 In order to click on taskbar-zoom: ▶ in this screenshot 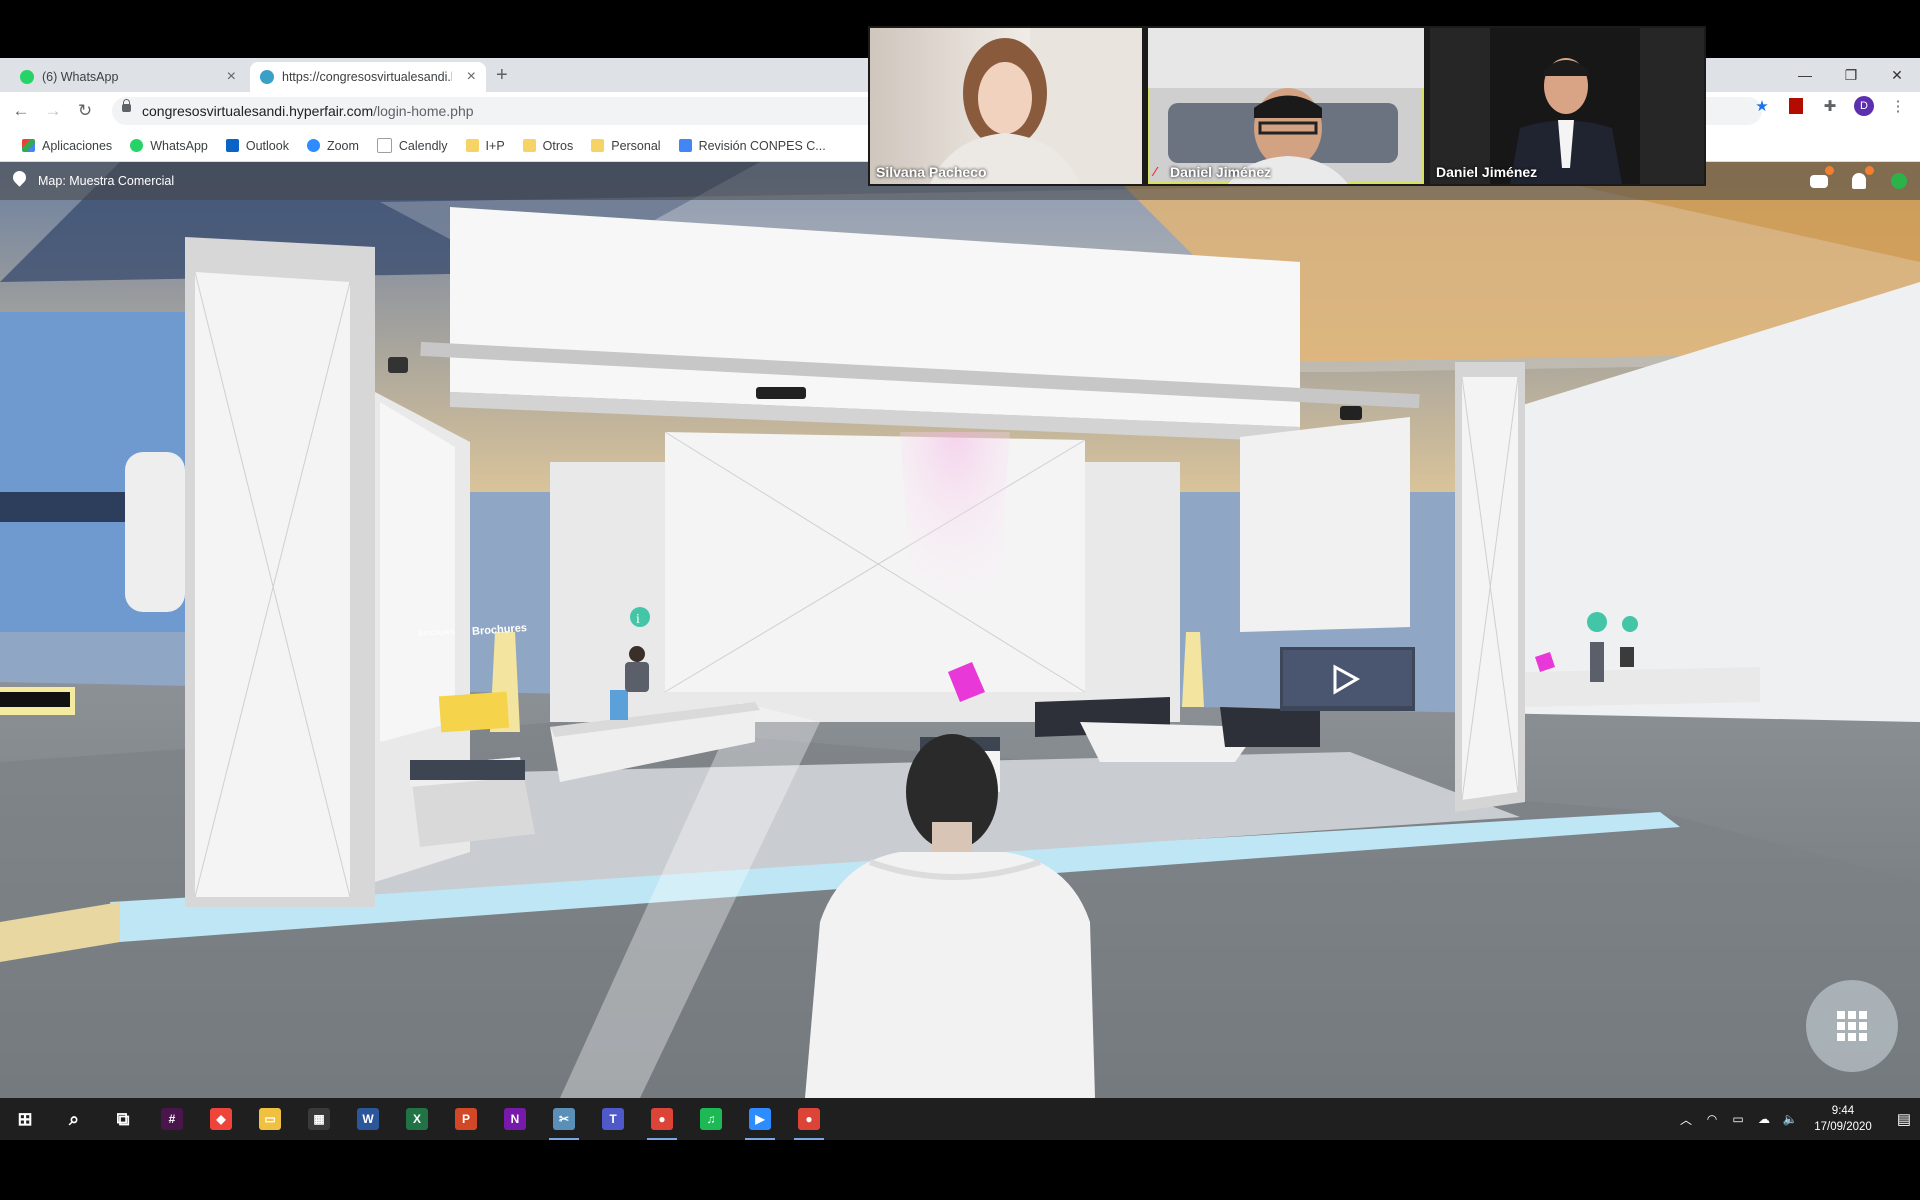, I will do `click(760, 1119)`.